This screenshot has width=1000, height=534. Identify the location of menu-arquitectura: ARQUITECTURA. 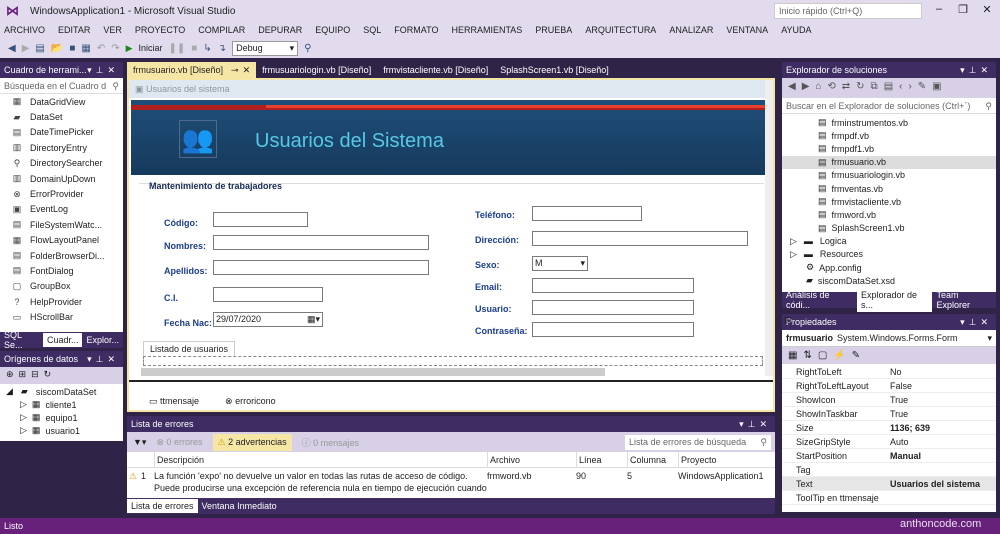
(620, 30).